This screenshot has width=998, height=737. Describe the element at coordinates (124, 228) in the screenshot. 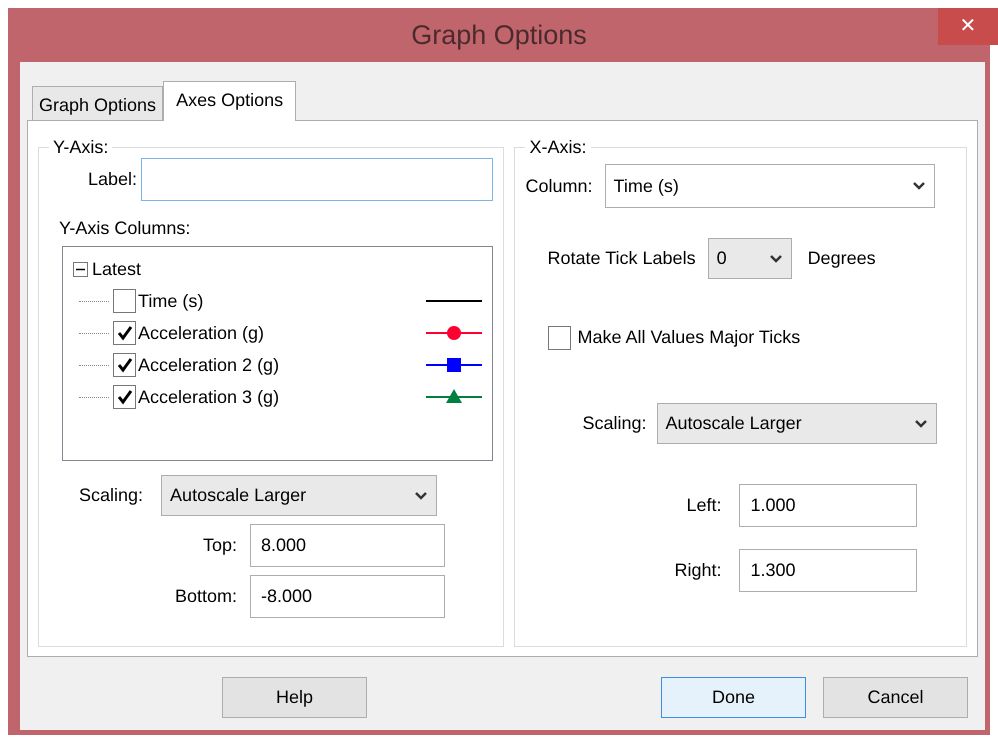

I see `field-label: Y-Axis Columns:` at that location.